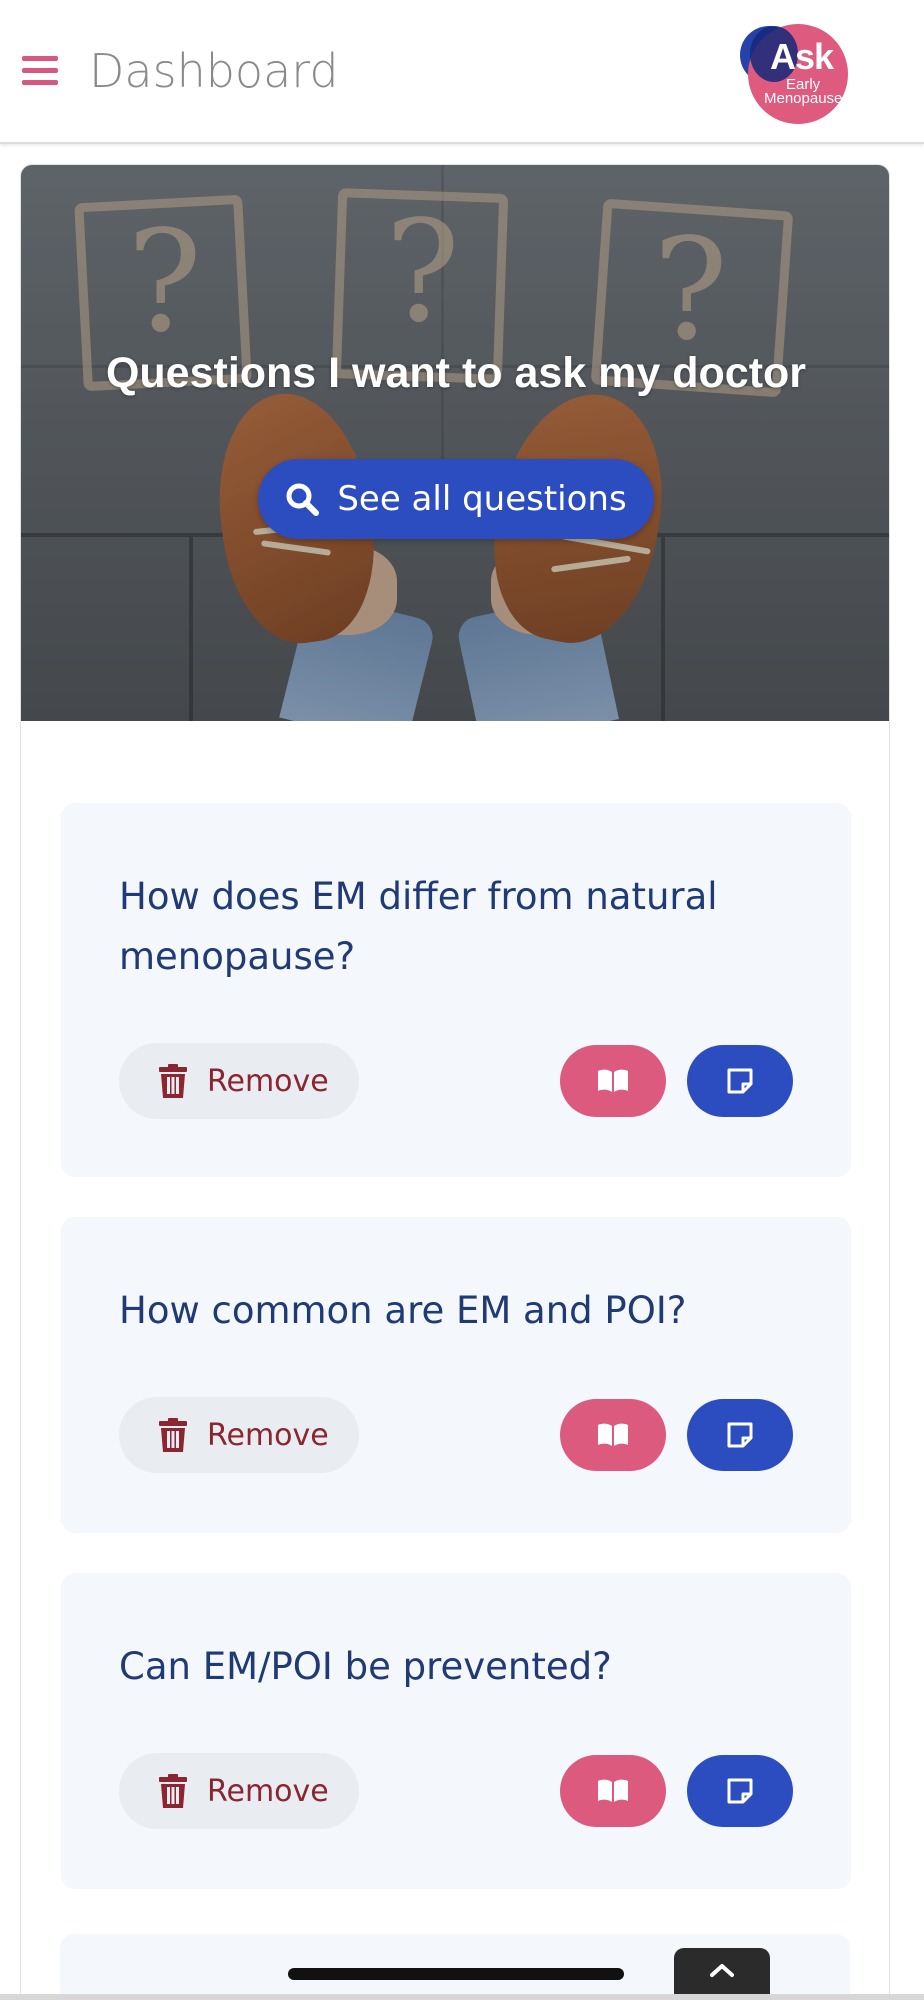  Describe the element at coordinates (482, 499) in the screenshot. I see `see-all-questions-label: See all questions` at that location.